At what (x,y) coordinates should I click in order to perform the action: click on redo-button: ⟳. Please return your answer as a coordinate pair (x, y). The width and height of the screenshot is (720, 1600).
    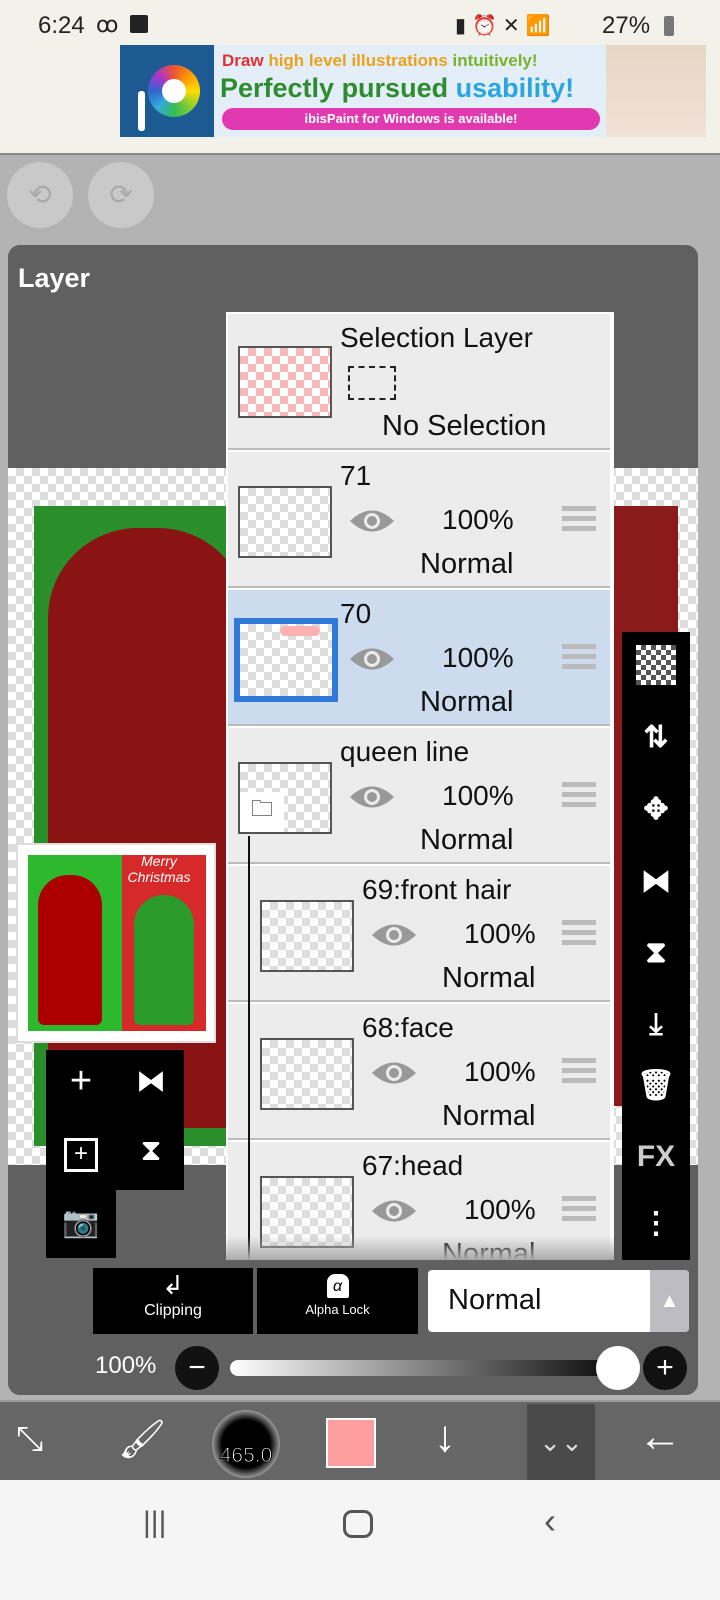
    Looking at the image, I should click on (121, 195).